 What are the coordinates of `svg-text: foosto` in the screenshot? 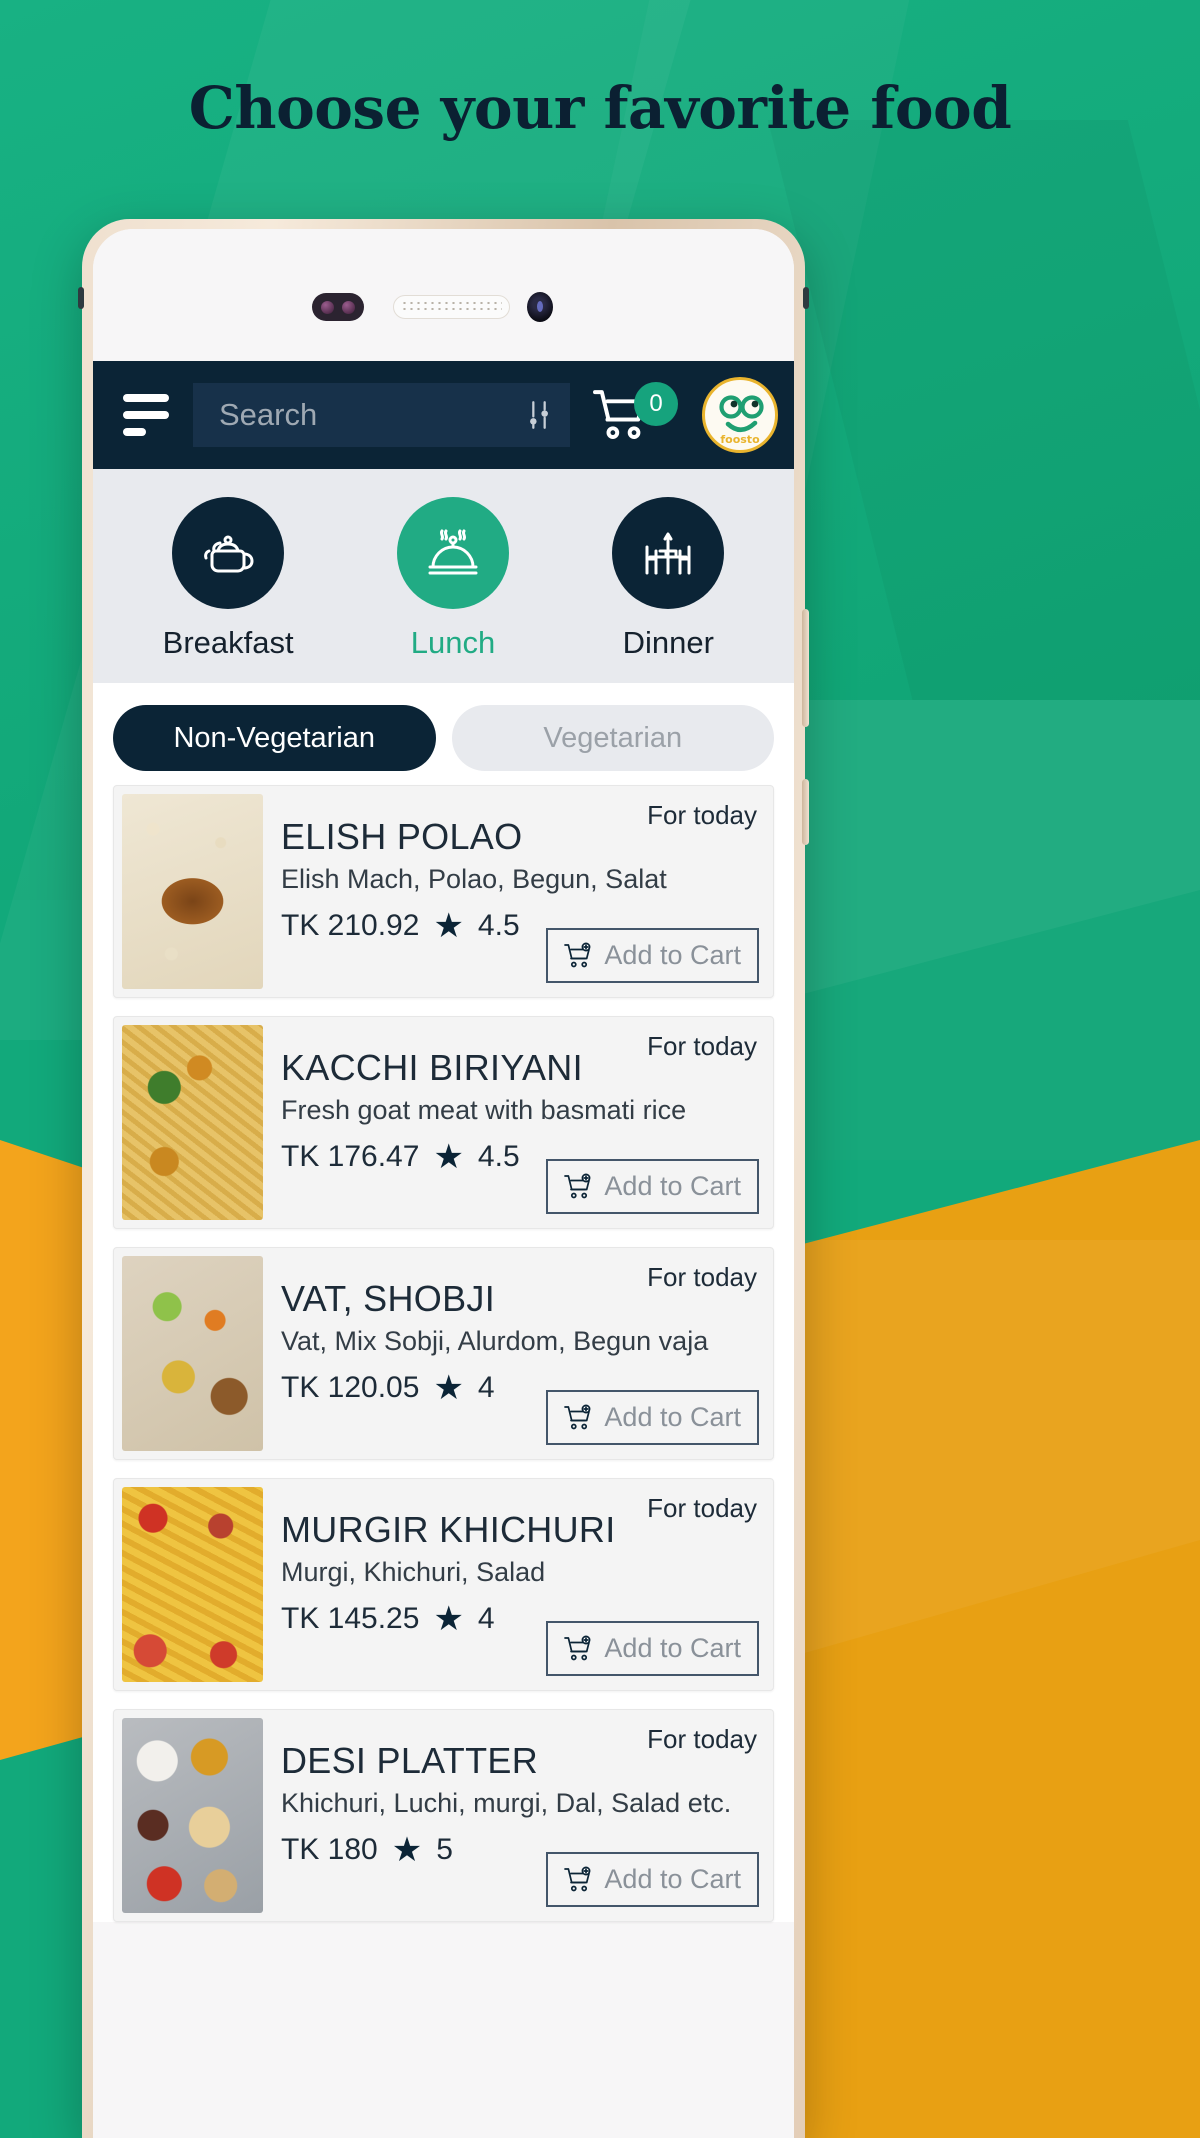 It's located at (740, 439).